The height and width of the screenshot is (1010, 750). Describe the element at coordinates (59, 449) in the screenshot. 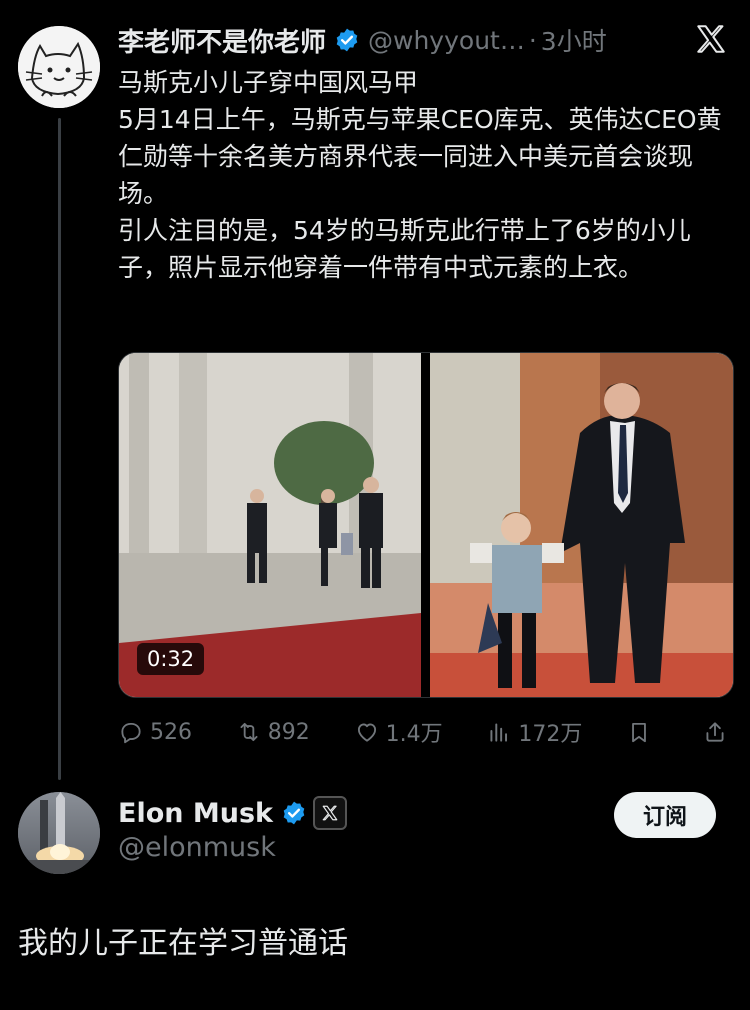

I see `thread-connector-line` at that location.